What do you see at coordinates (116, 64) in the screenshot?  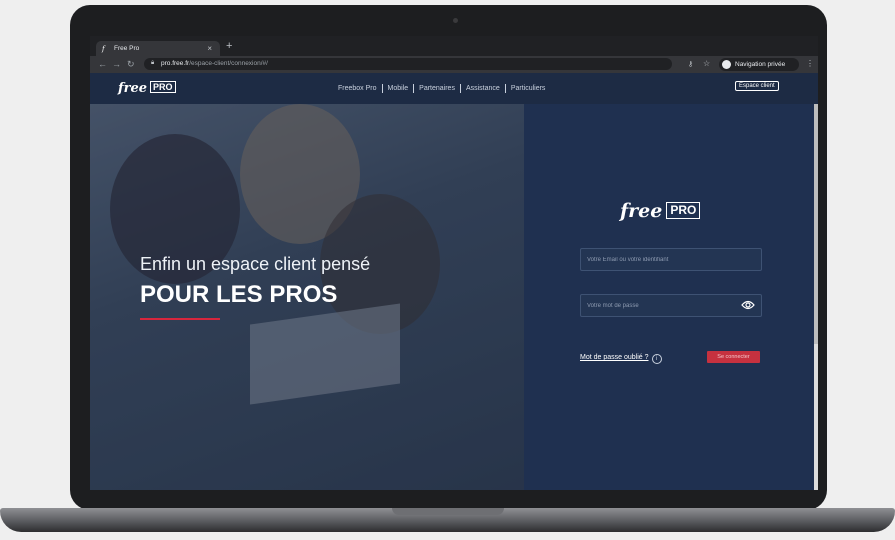 I see `forward-icon: →` at bounding box center [116, 64].